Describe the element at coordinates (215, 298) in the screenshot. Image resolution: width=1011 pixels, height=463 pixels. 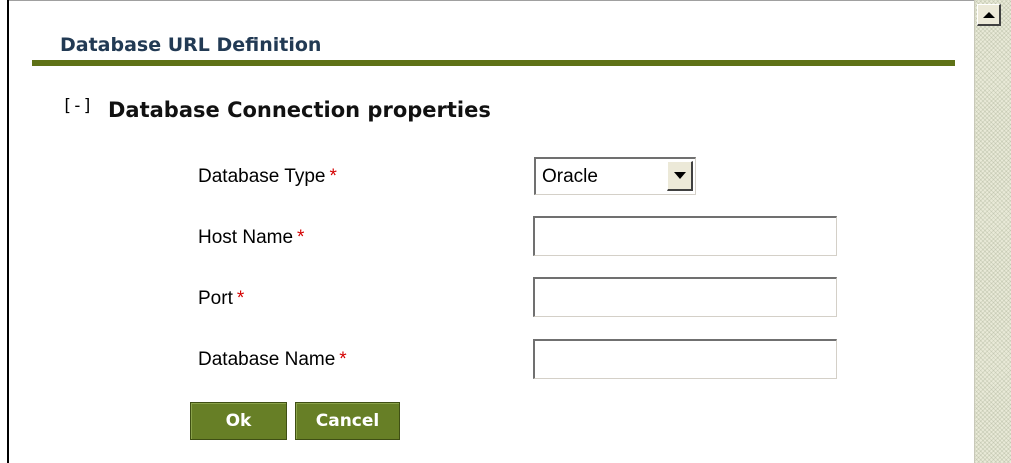
I see `port-label-text: Port` at that location.